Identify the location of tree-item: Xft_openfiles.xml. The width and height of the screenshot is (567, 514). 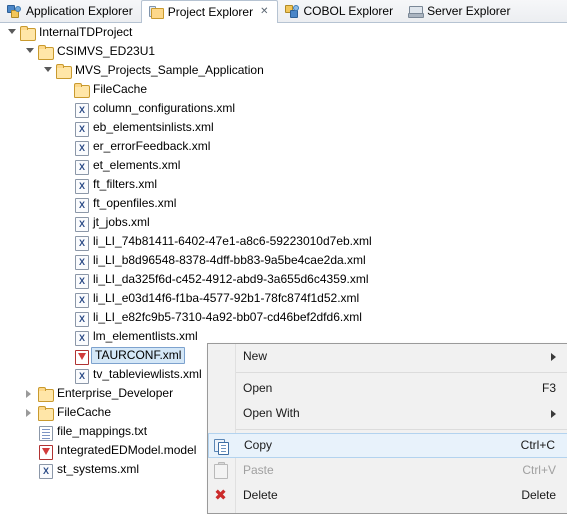
(283, 203).